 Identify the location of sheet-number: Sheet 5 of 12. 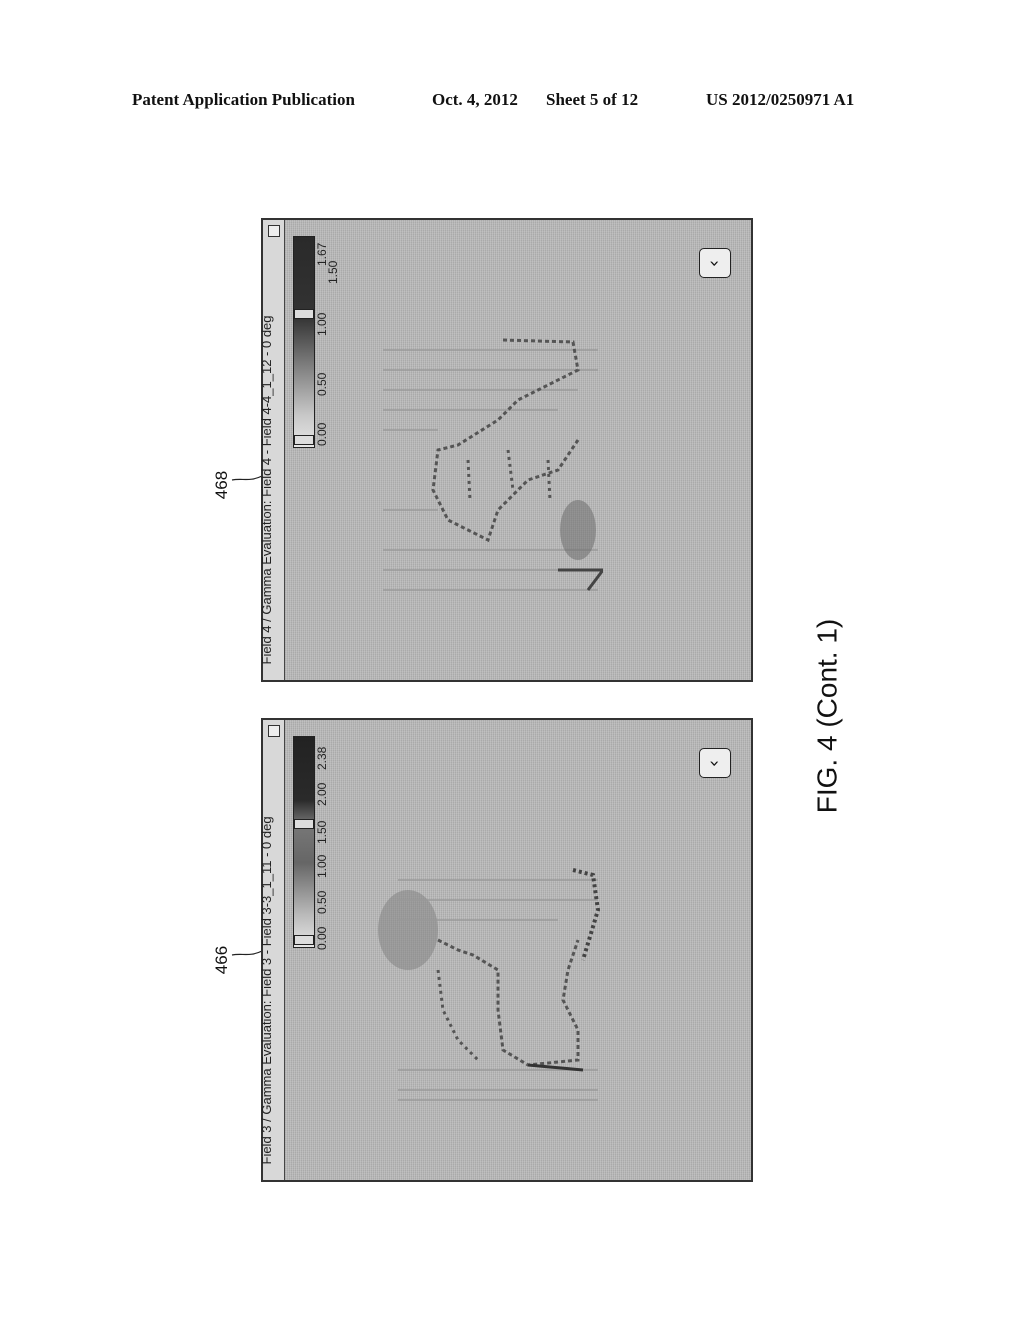
(592, 99).